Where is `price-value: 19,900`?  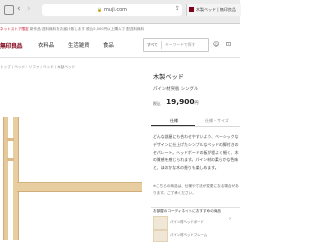 price-value: 19,900 is located at coordinates (180, 101).